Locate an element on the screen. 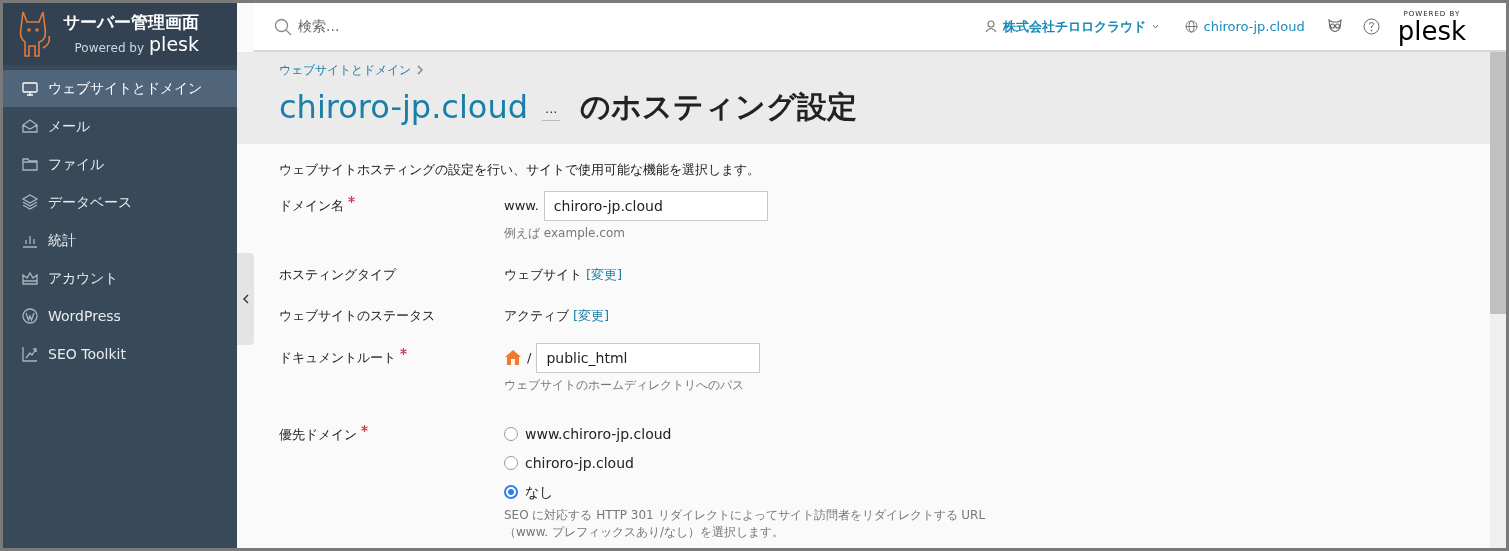  owl-icon is located at coordinates (1334, 26).